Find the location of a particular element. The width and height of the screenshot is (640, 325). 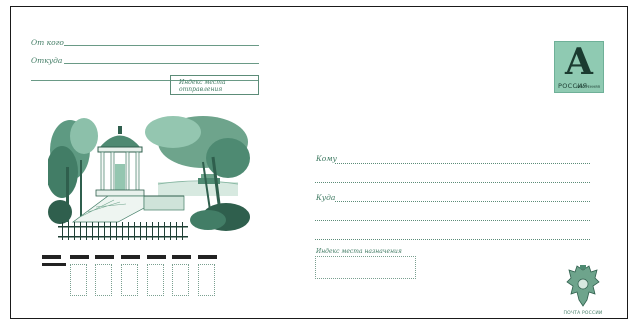

stamp-denomination: ВНУТРЕННЯЯ is located at coordinates (588, 87).